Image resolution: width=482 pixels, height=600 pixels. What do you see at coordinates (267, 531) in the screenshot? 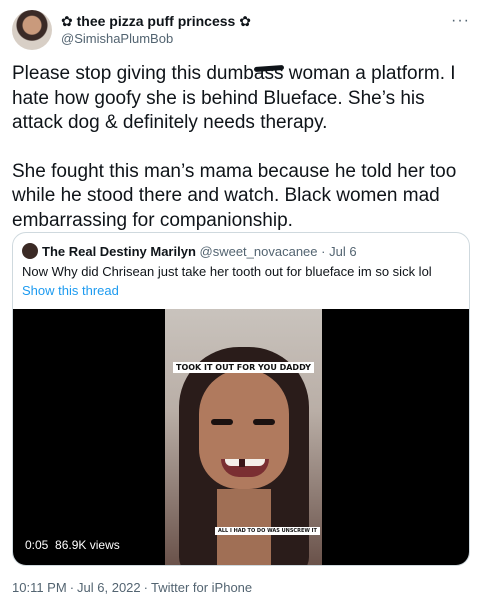
I see `video-caption-bottom: ALL I HAD TO DO WAS UNSCREW IT` at bounding box center [267, 531].